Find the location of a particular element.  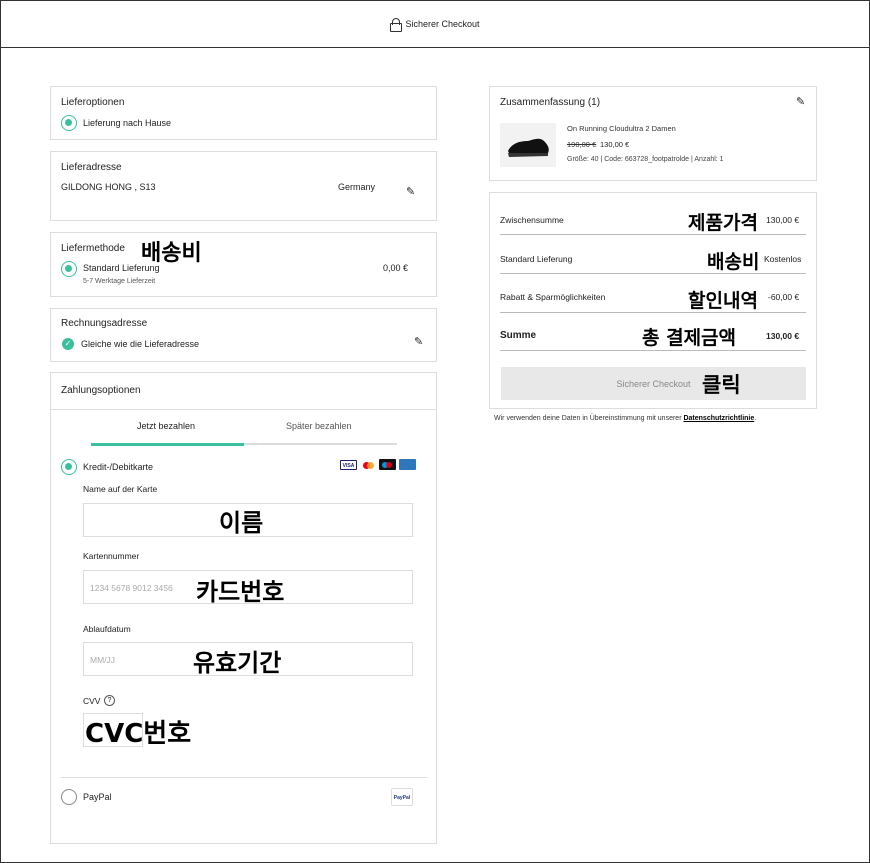

shipping-address-country: Germany is located at coordinates (357, 187).